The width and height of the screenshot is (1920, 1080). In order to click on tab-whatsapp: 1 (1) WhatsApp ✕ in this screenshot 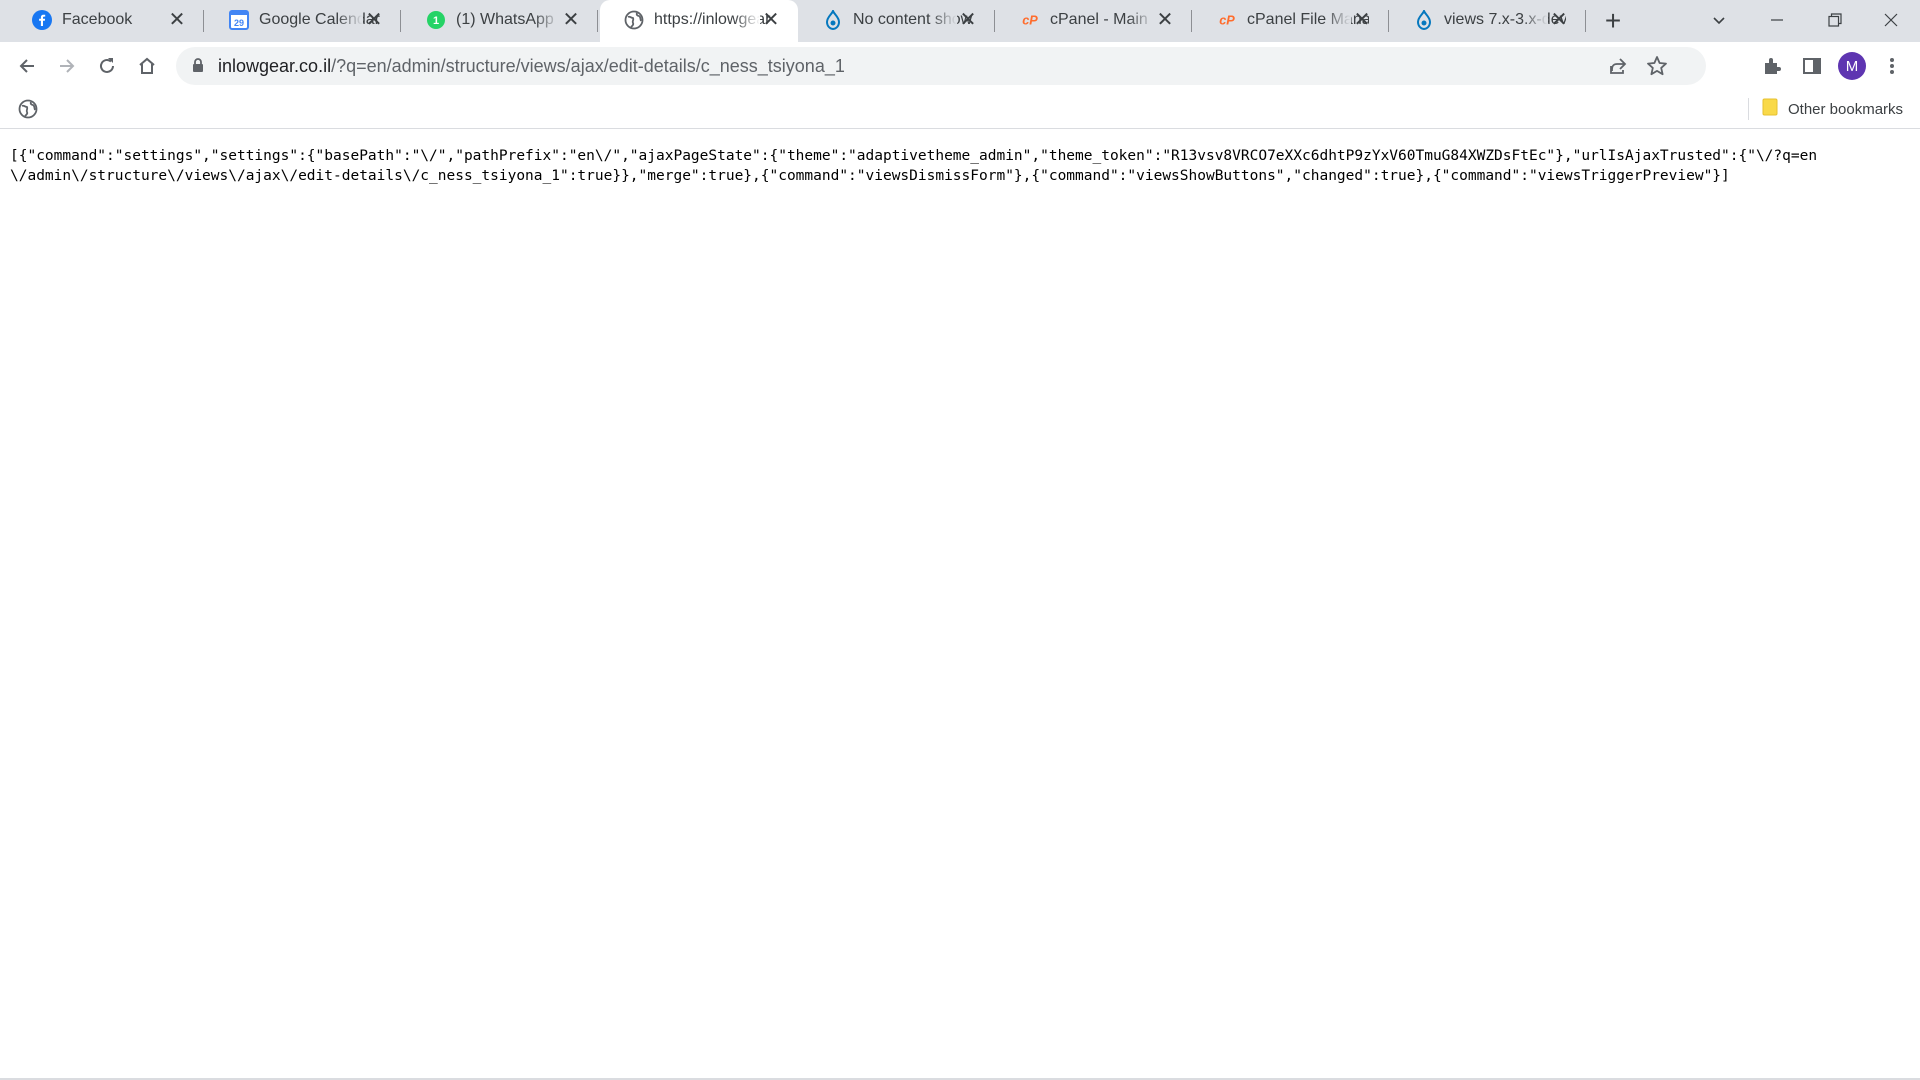, I will do `click(500, 21)`.